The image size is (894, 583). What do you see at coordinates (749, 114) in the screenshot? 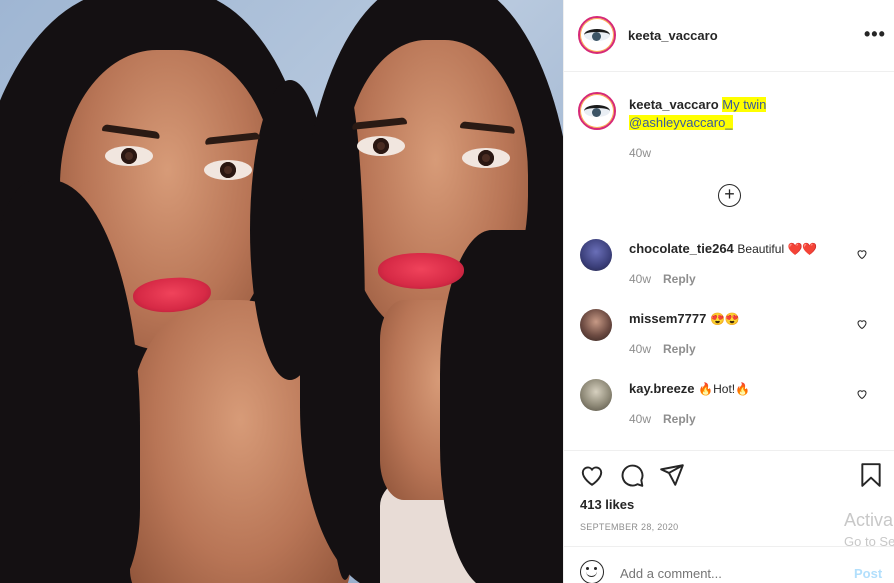
I see `caption: keeta_vaccaro My twin @ashleyvaccaro_` at bounding box center [749, 114].